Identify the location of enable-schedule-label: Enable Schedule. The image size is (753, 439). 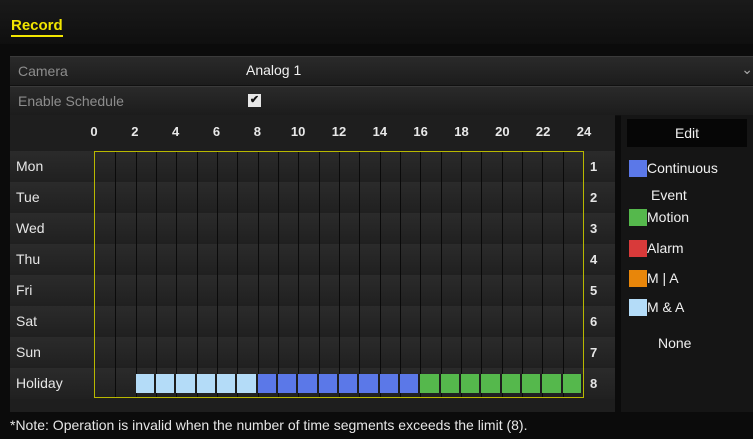
(71, 101).